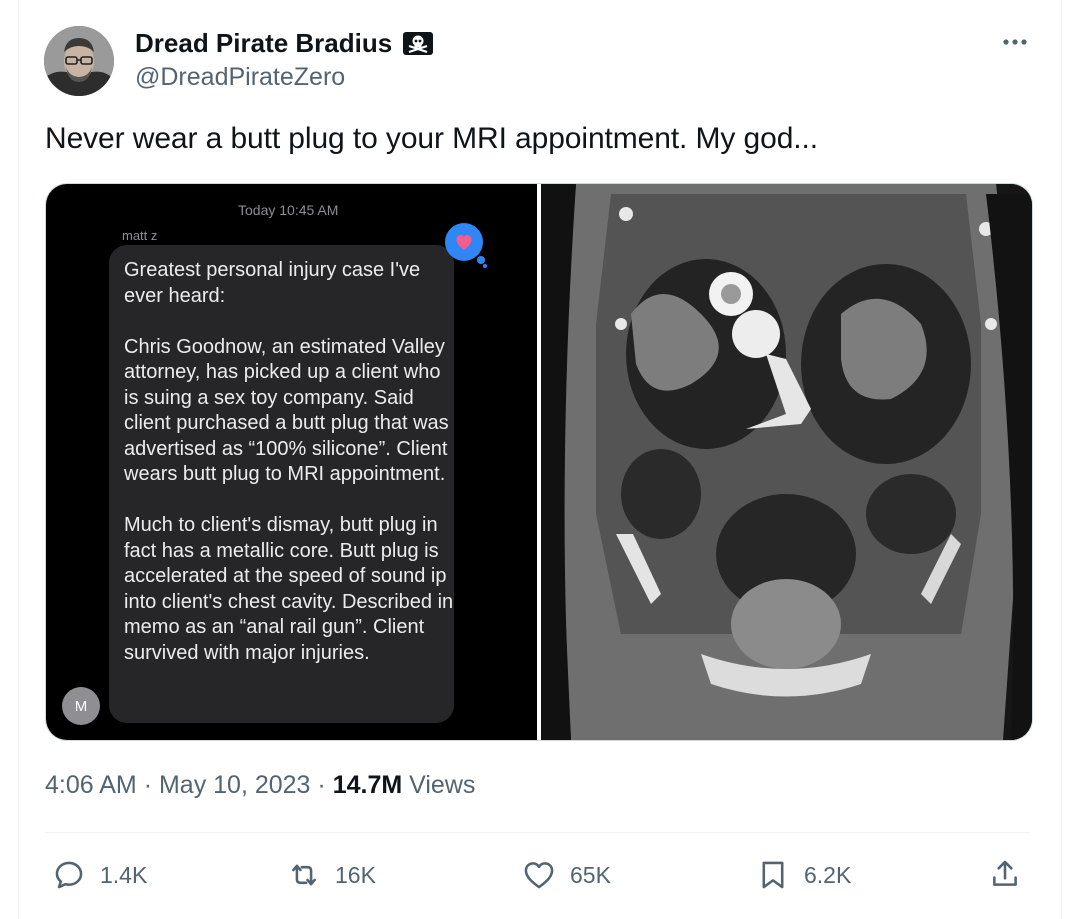  I want to click on like-count: 65K, so click(590, 874).